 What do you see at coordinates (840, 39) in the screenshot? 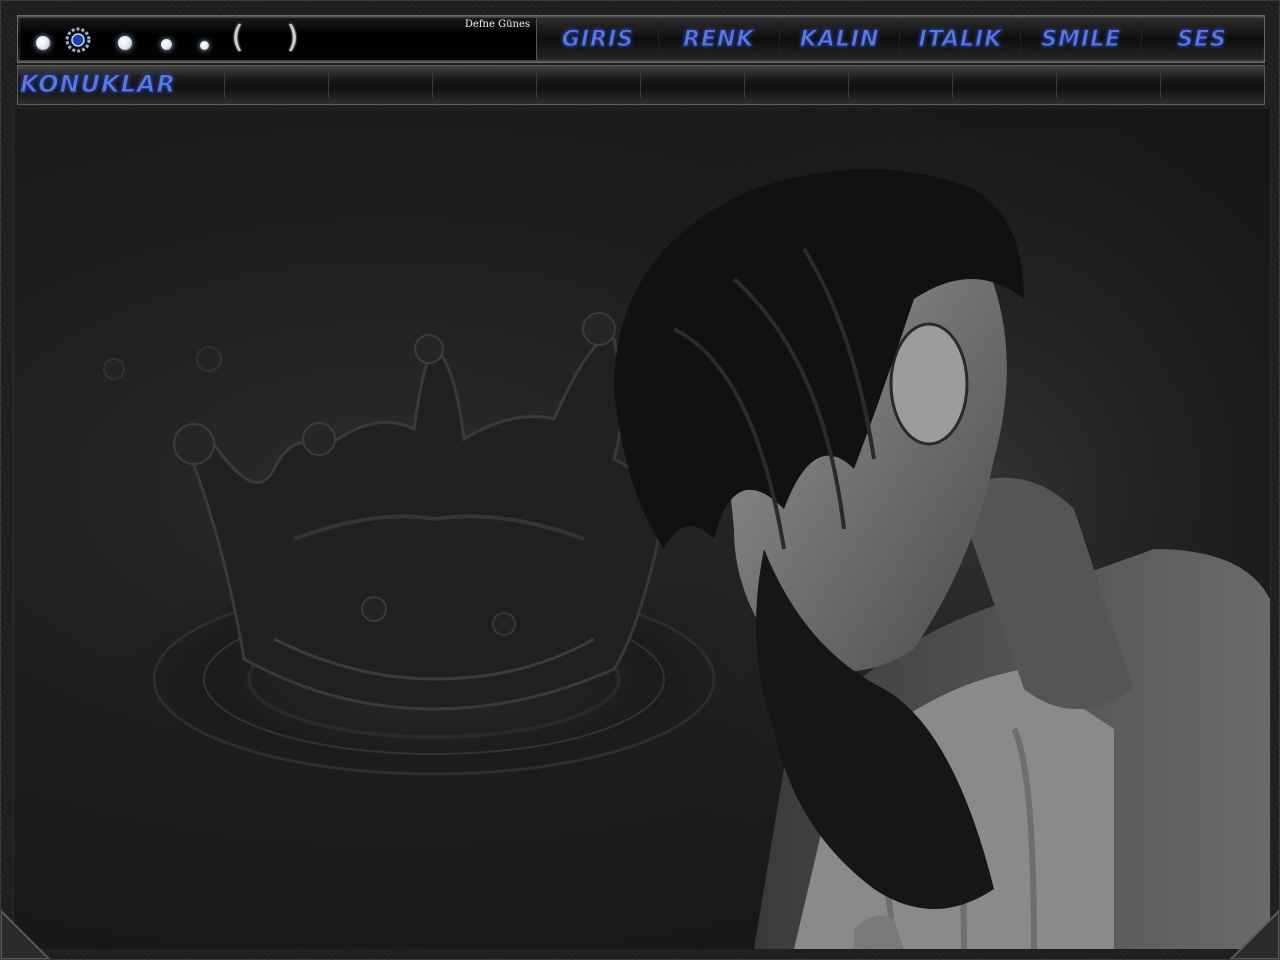
I see `menu-item-kalin: KALIN` at bounding box center [840, 39].